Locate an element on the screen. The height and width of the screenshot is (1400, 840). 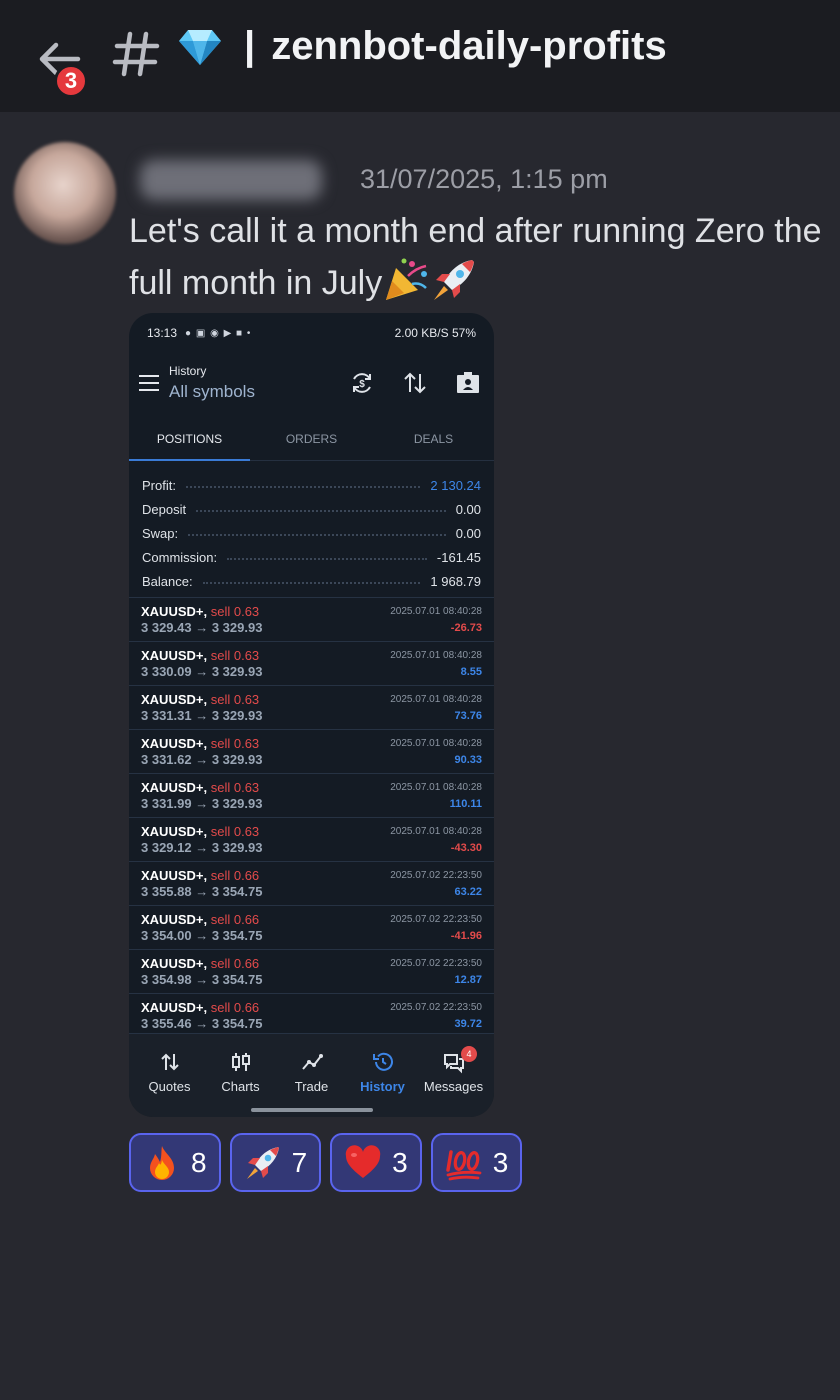
currency-refresh-icon: $ is located at coordinates (362, 383).